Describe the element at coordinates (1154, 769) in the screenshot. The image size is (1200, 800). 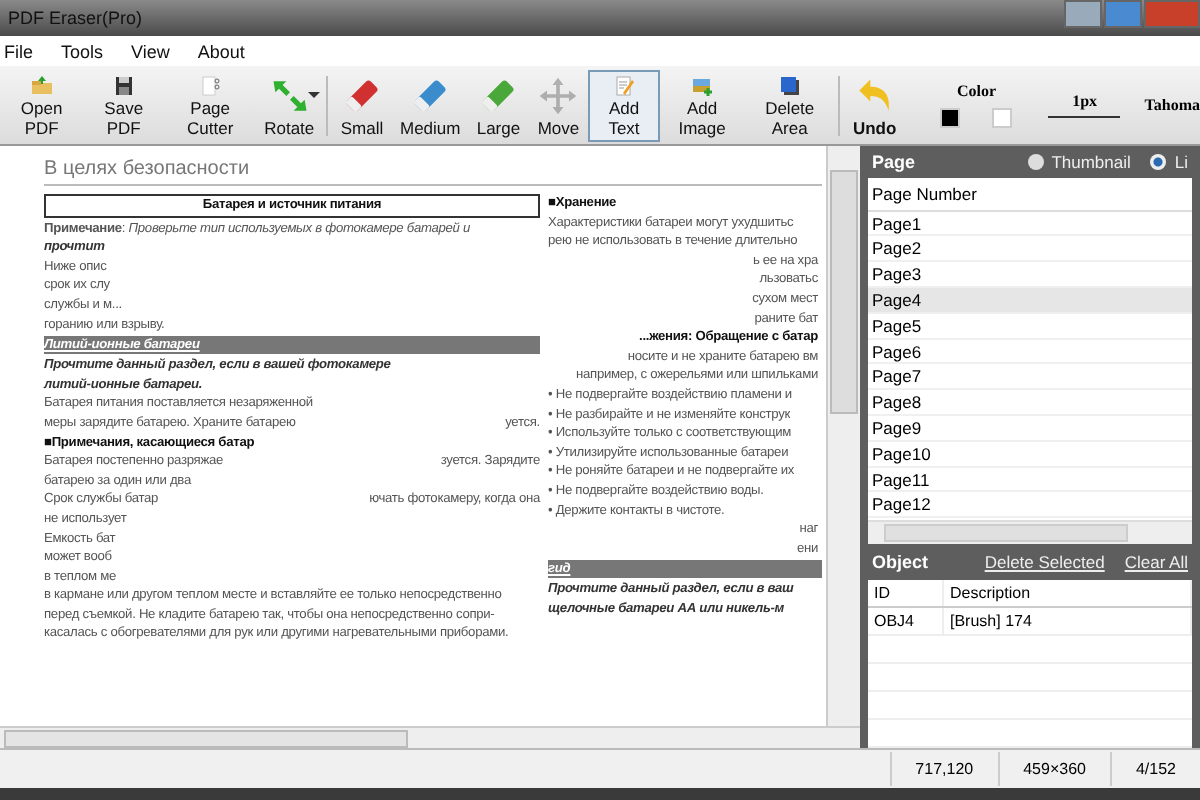
I see `status-text: 4/152` at that location.